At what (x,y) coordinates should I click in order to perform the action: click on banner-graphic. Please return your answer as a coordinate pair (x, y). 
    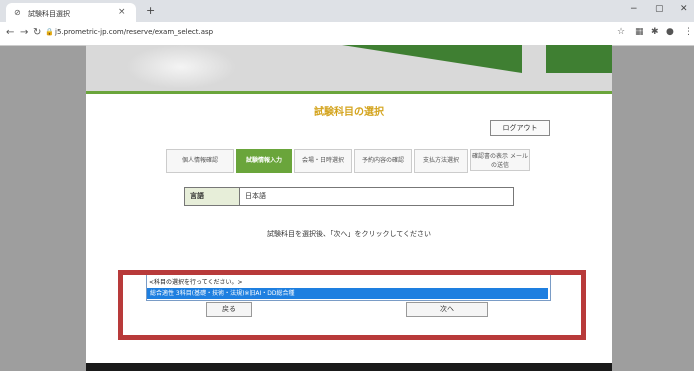
    Looking at the image, I should click on (181, 67).